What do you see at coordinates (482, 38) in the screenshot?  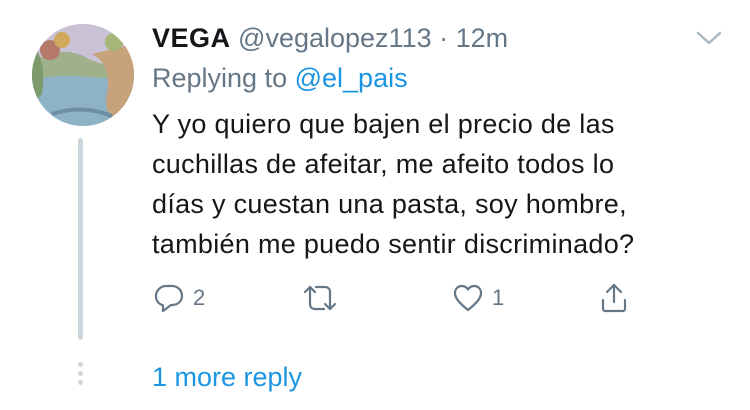 I see `timestamp: 12m` at bounding box center [482, 38].